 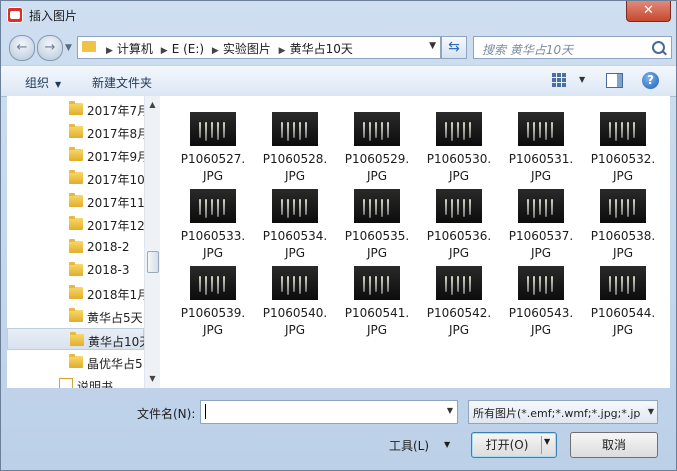 I want to click on search-input: 搜索 黄华占10天, so click(x=572, y=47).